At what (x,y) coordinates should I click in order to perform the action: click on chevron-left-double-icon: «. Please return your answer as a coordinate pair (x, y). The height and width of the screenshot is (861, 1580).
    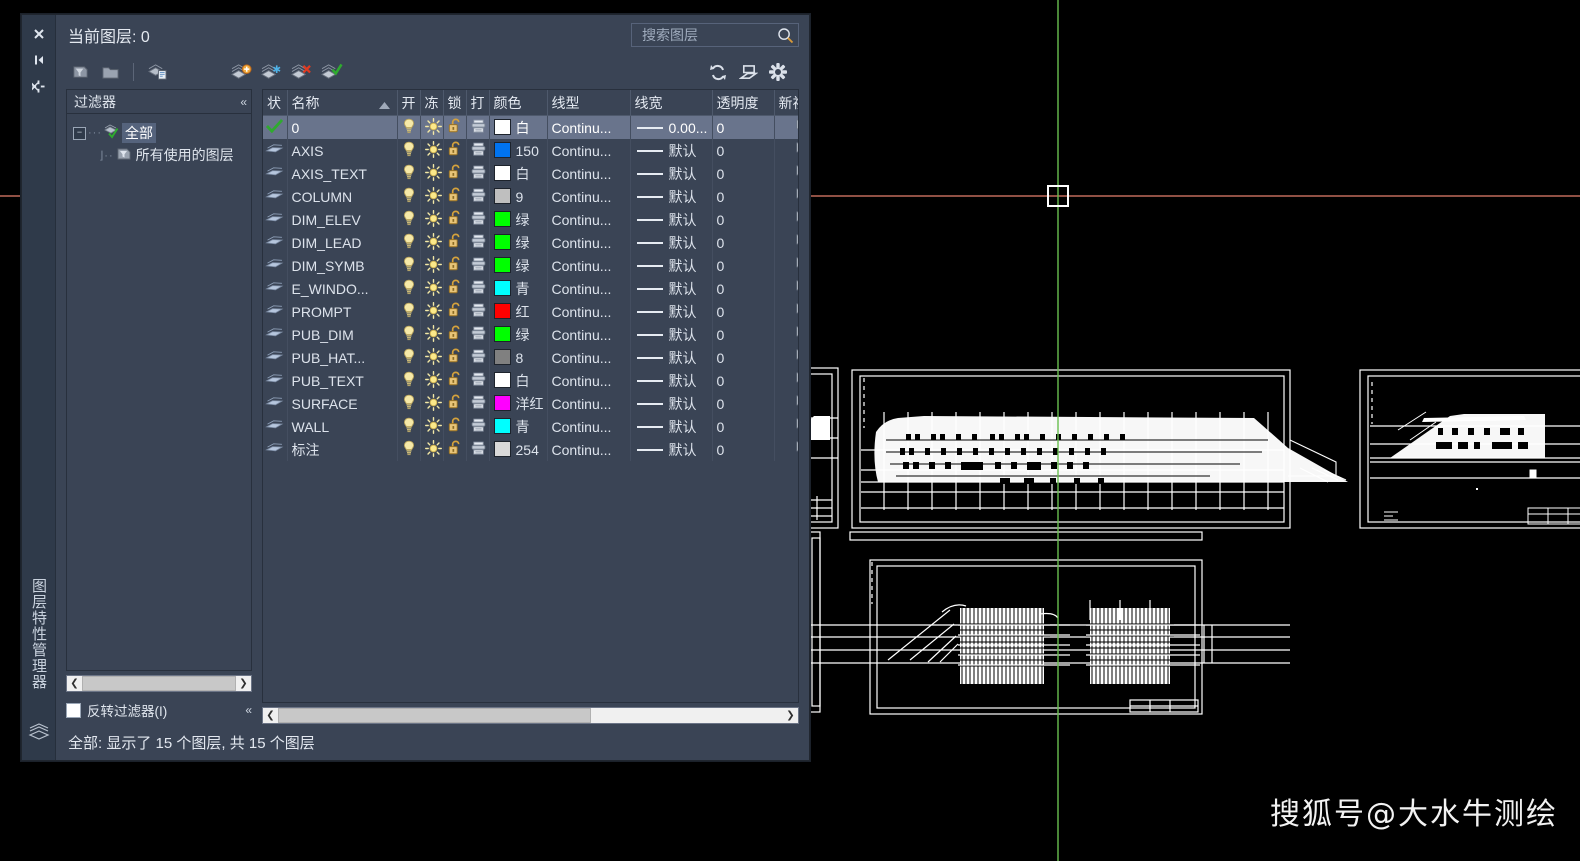
    Looking at the image, I should click on (243, 102).